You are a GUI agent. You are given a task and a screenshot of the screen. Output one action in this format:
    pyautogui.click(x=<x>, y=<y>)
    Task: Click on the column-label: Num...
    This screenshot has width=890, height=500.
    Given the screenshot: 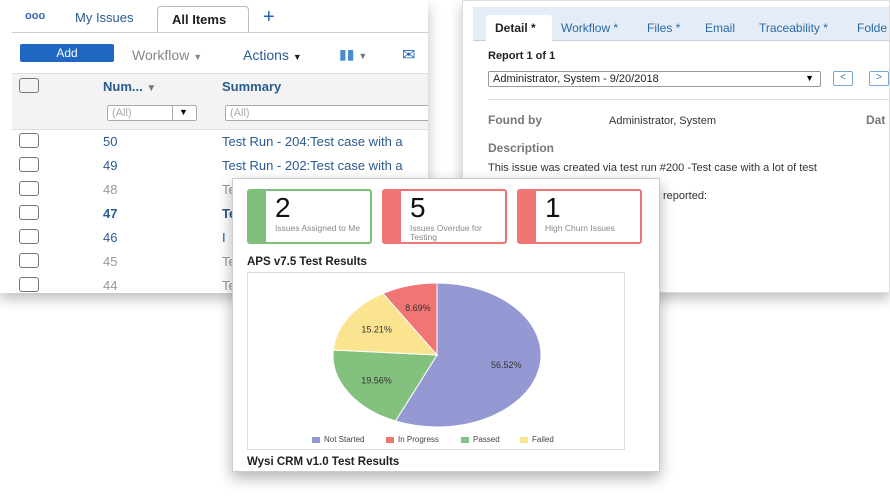 What is the action you would take?
    pyautogui.click(x=123, y=86)
    